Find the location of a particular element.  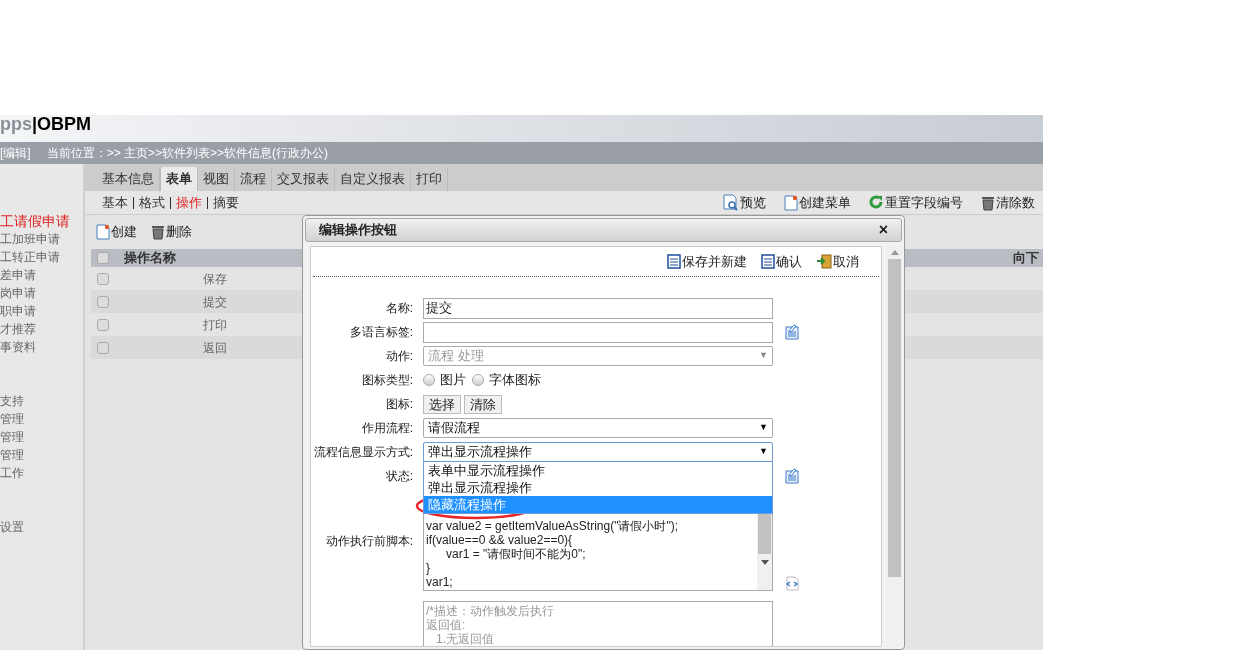

column-header: 操作名称 is located at coordinates (150, 258).